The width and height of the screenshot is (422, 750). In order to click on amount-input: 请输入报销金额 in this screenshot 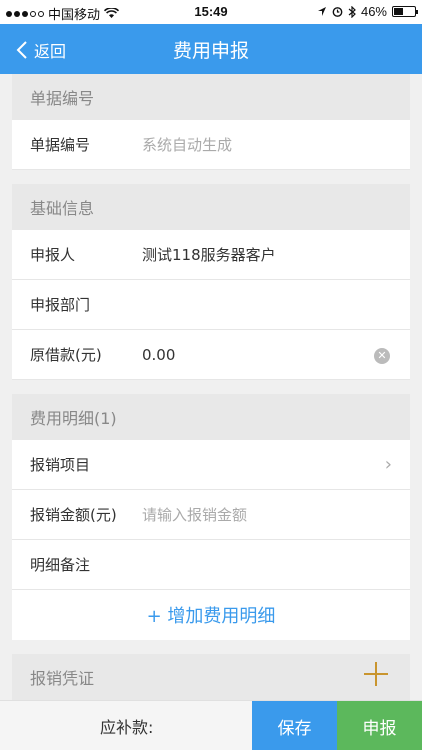, I will do `click(194, 514)`.